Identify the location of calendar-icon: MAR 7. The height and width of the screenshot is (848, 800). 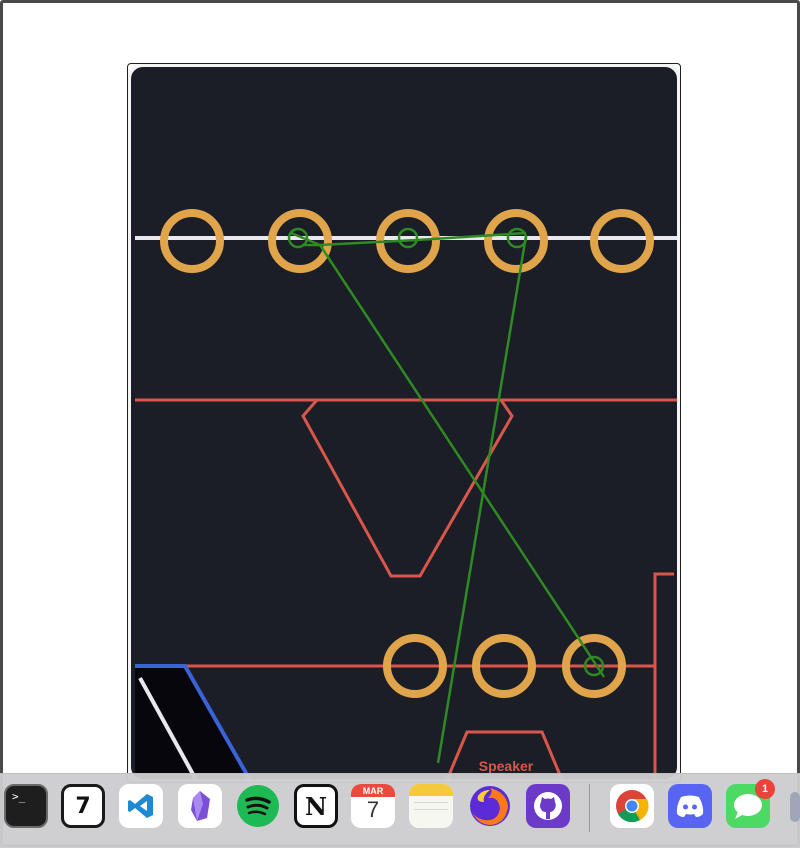
(373, 806).